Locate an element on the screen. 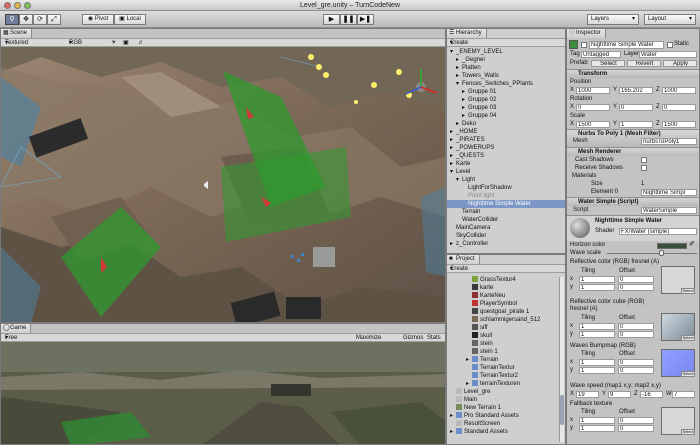 The image size is (700, 445). wave-speed-w-field: 7 is located at coordinates (683, 394).